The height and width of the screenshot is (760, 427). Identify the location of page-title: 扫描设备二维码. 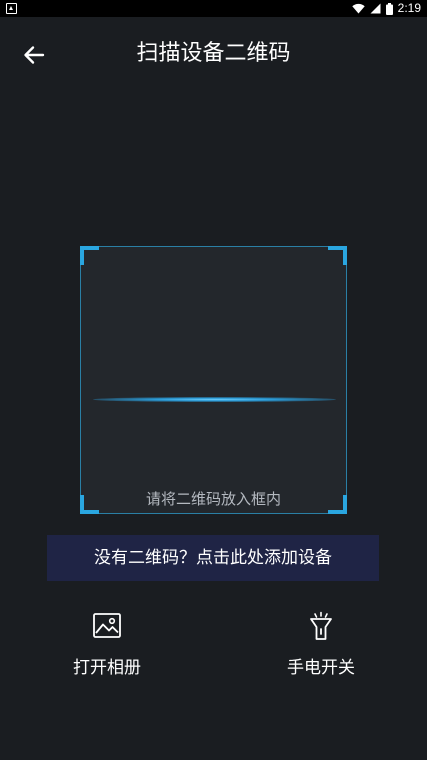
(213, 53).